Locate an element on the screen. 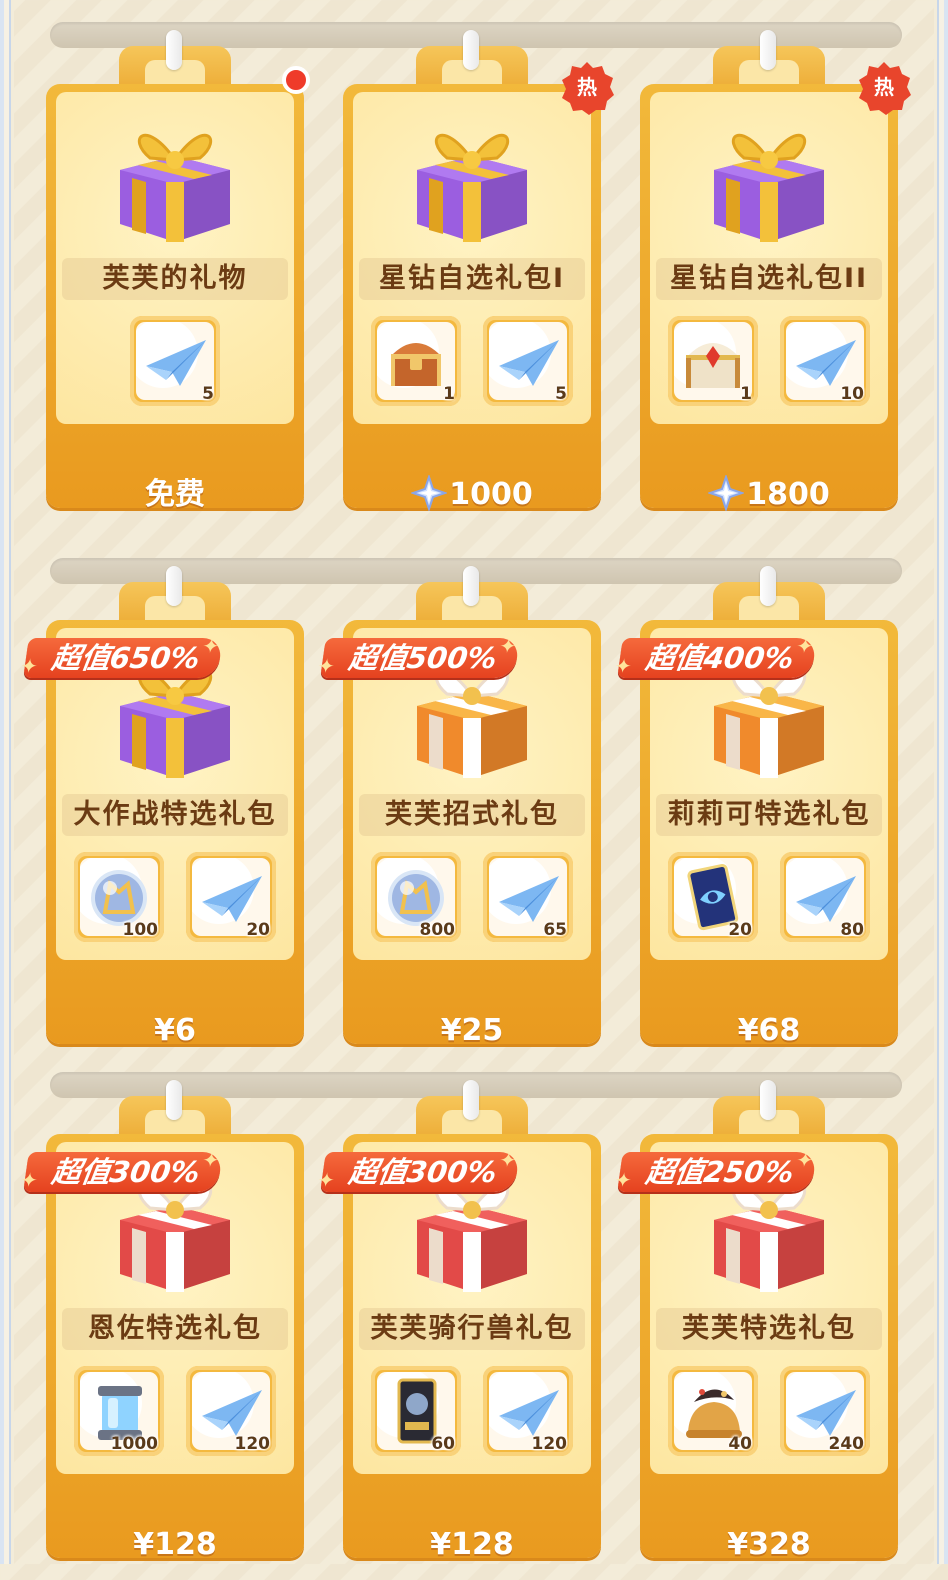 The image size is (948, 1580). gift-pack-card: 芙芙招式礼包 800 65 ¥25 ✦ 超值500% ✦ is located at coordinates (458, 807).